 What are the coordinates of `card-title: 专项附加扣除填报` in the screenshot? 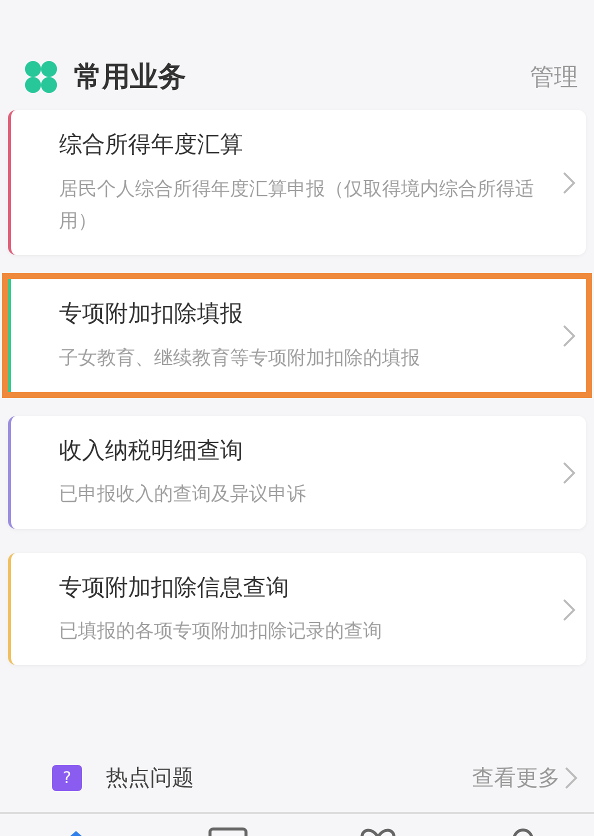 It's located at (151, 315).